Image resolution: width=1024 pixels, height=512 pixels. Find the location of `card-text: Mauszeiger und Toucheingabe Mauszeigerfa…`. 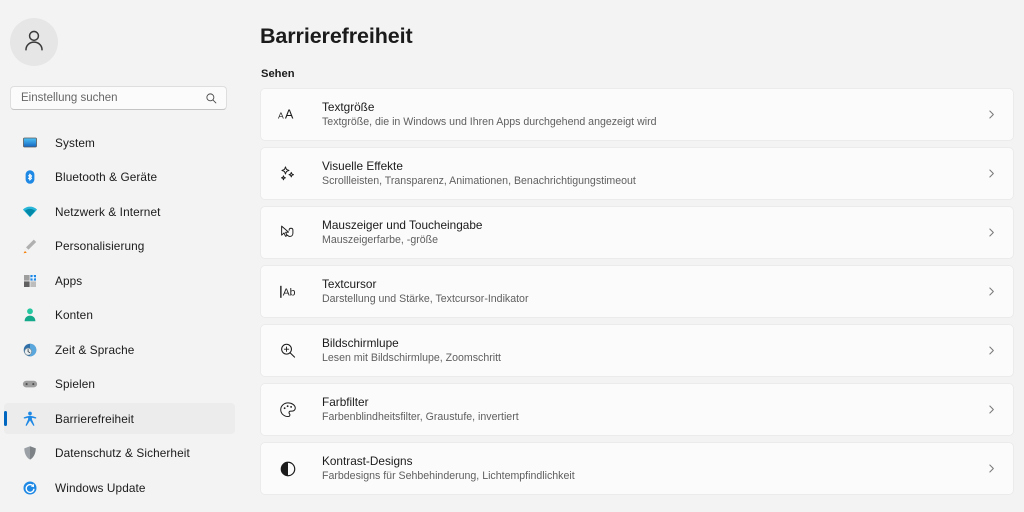

card-text: Mauszeiger und Toucheingabe Mauszeigerfa… is located at coordinates (654, 232).